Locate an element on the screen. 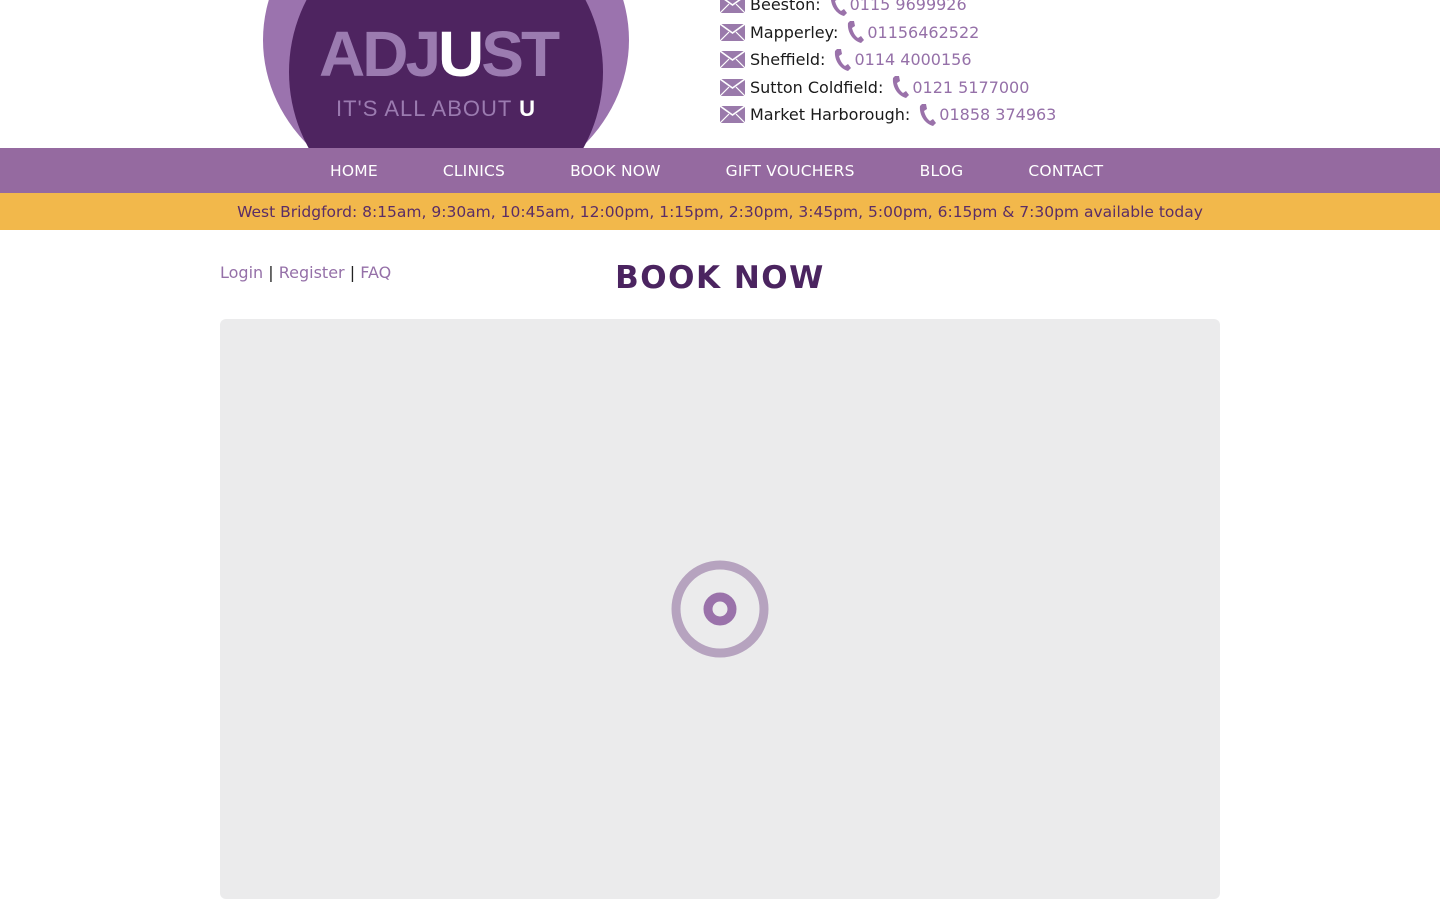 Image resolution: width=1440 pixels, height=900 pixels. contact-row-market-harborough: Market Harborough: 01858 374963 is located at coordinates (888, 115).